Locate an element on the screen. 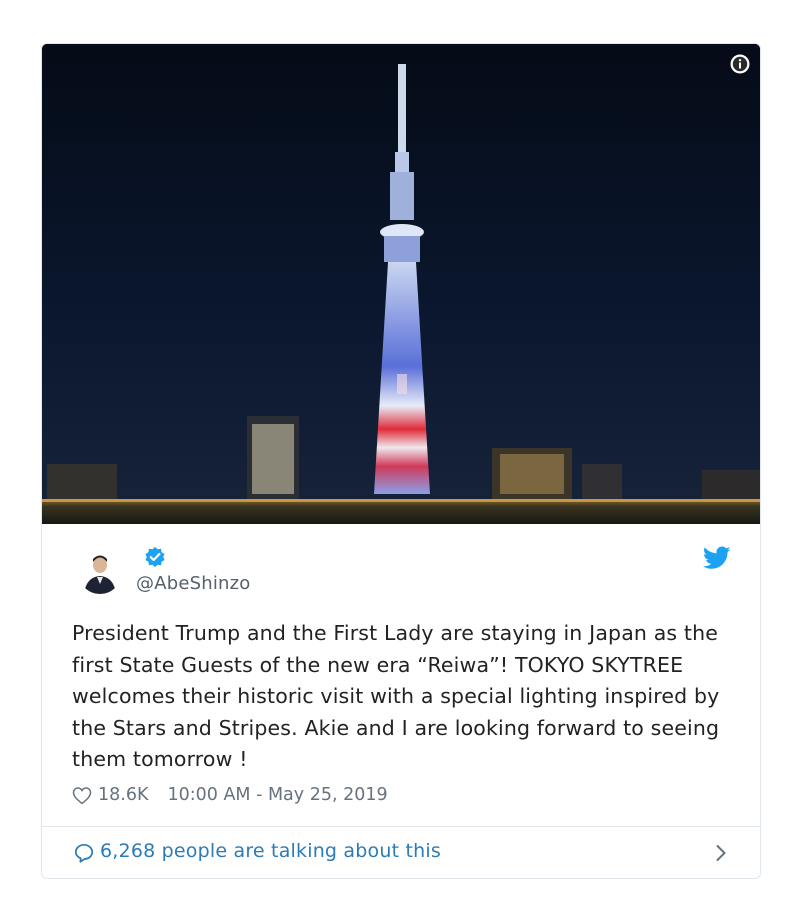 Image resolution: width=799 pixels, height=915 pixels. tweet-header: @AbeShinzo is located at coordinates (401, 569).